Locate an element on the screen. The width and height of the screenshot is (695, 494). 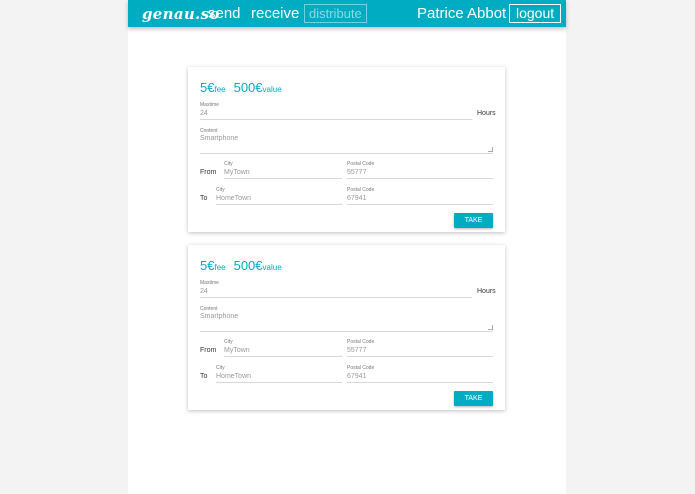
logout-button: logout is located at coordinates (535, 13).